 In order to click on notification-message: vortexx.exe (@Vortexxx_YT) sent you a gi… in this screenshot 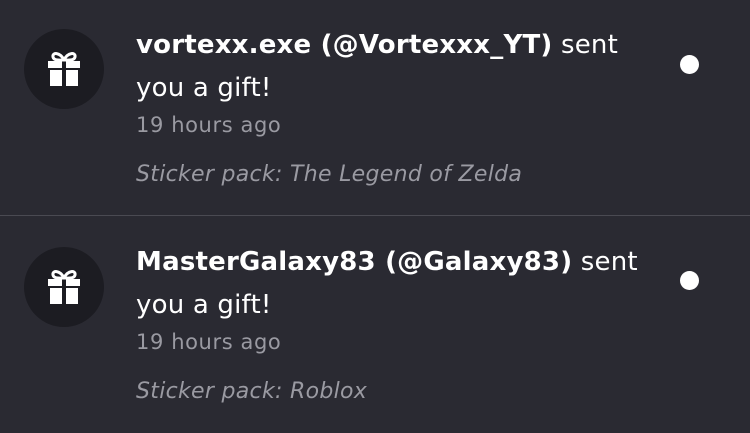, I will do `click(391, 67)`.